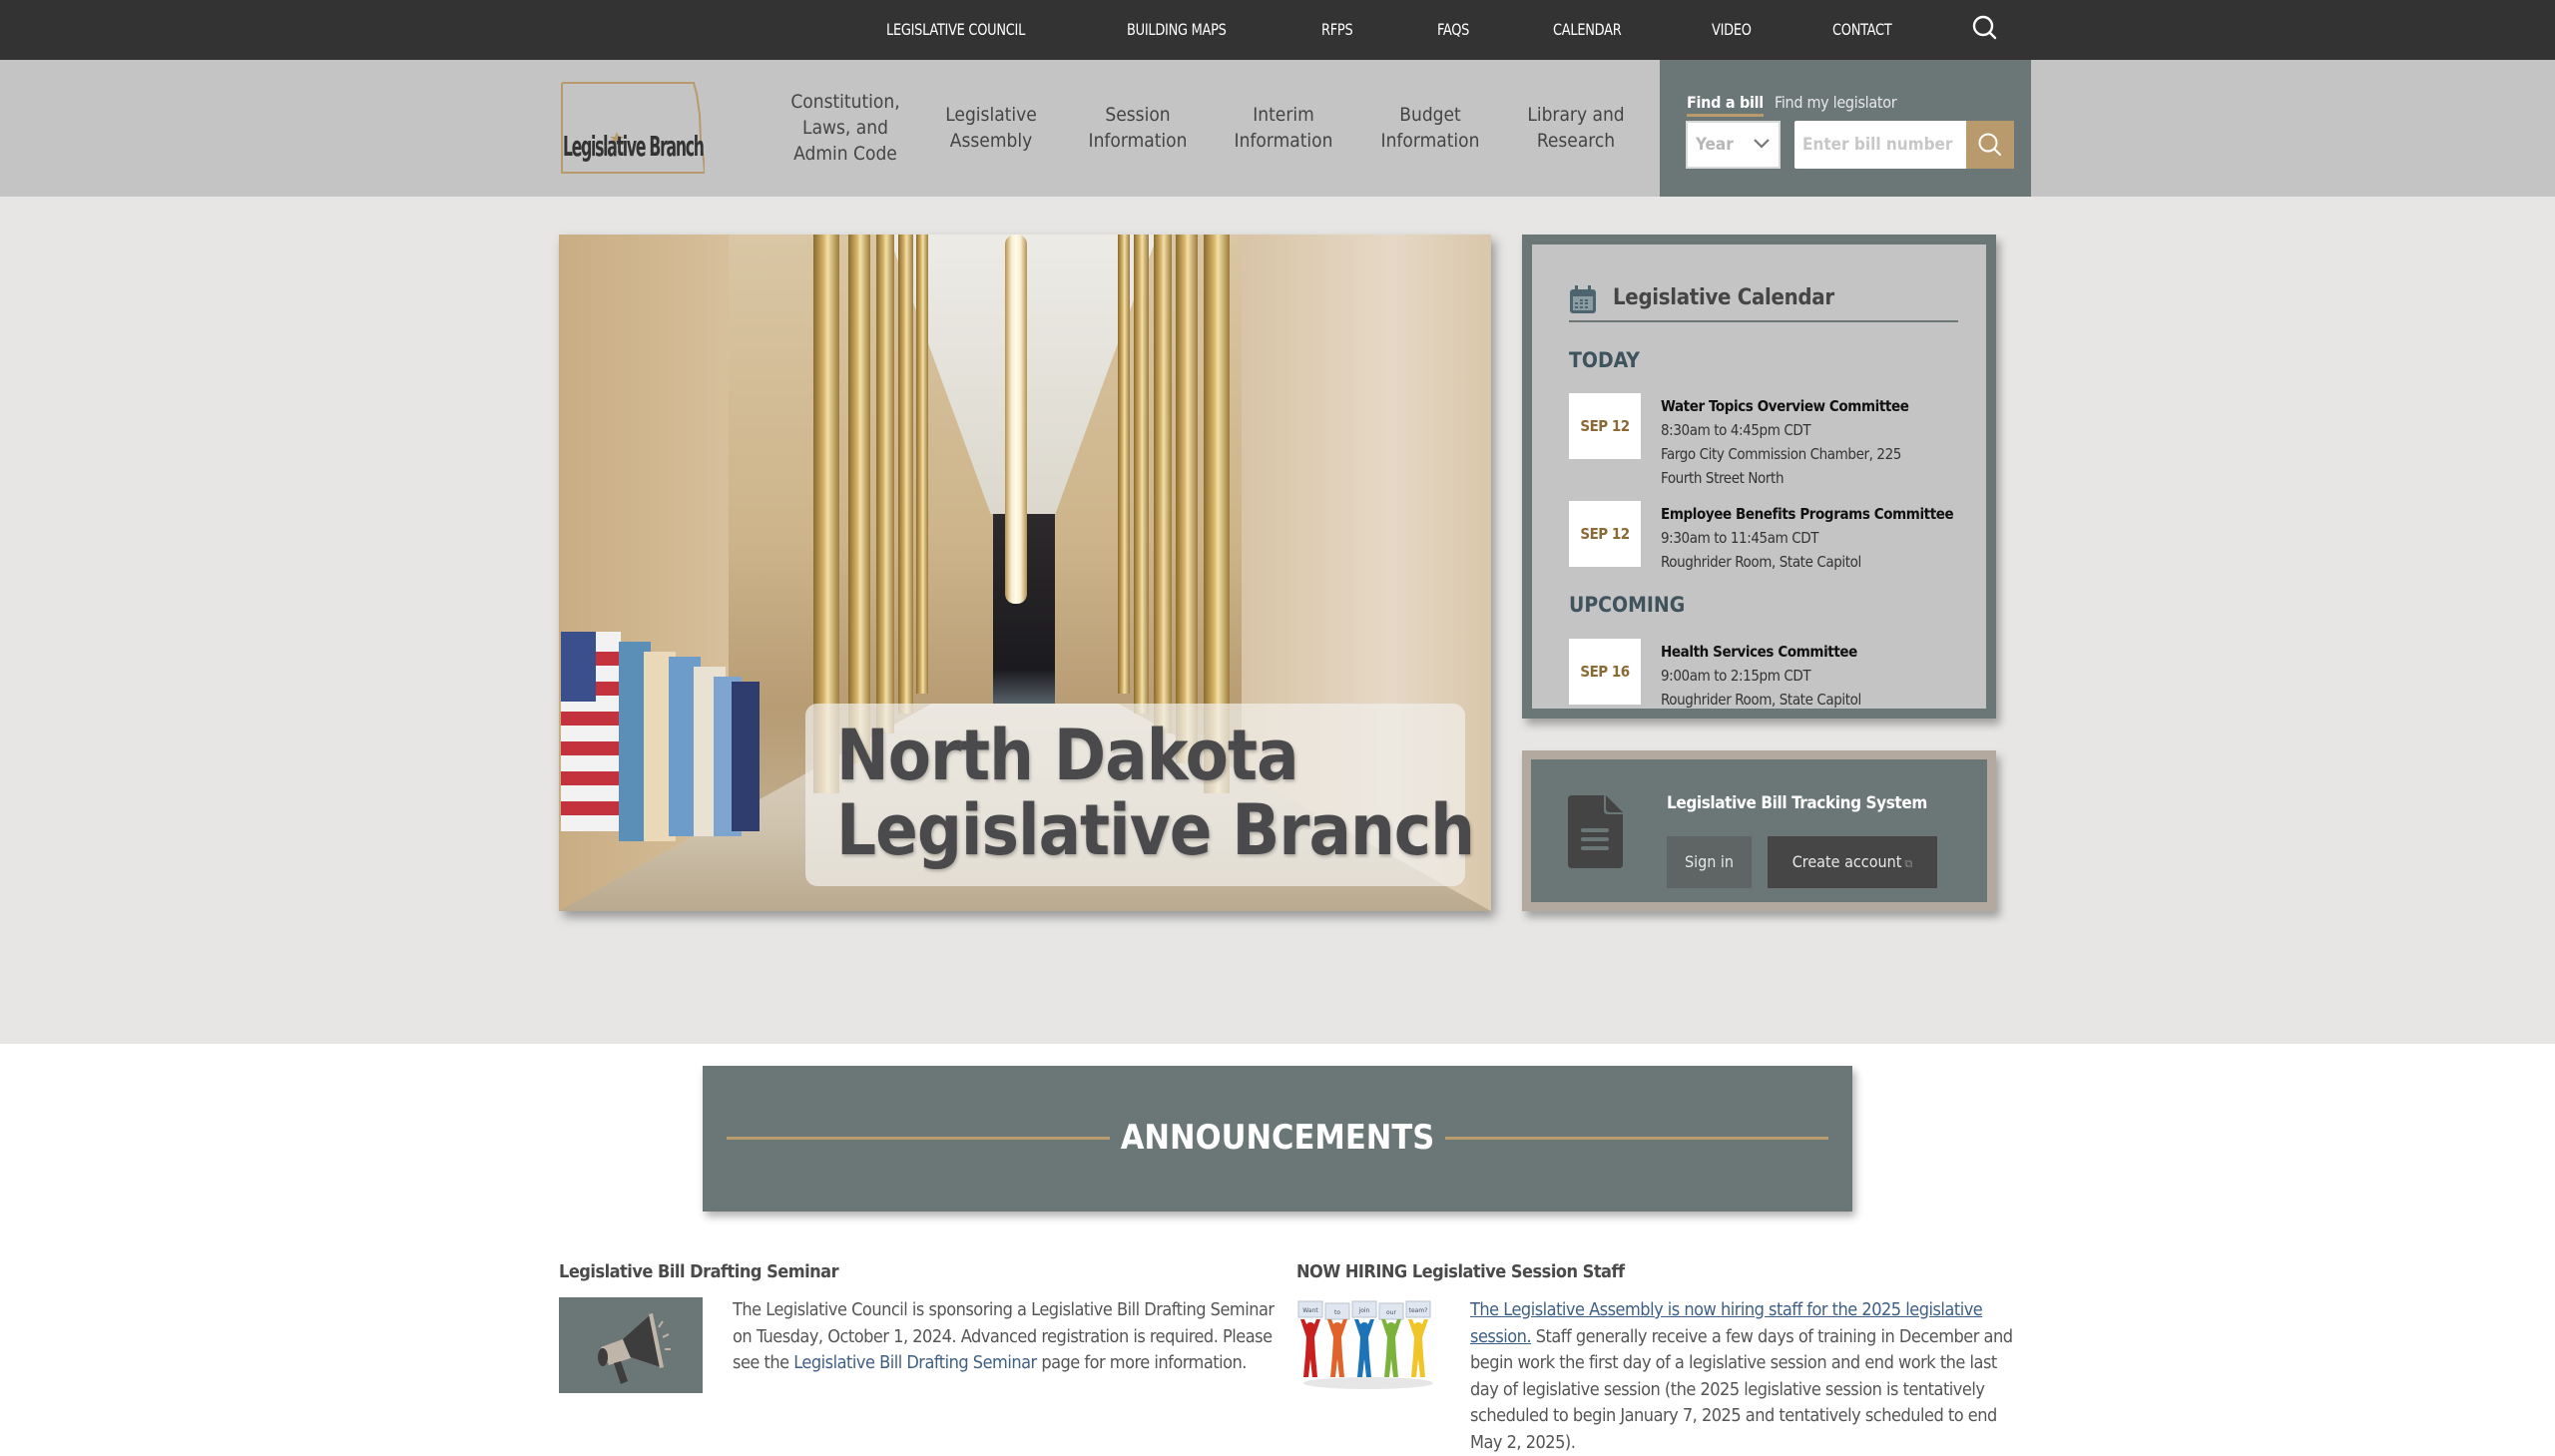  I want to click on calendar-header: Legislative Calendar, so click(1763, 301).